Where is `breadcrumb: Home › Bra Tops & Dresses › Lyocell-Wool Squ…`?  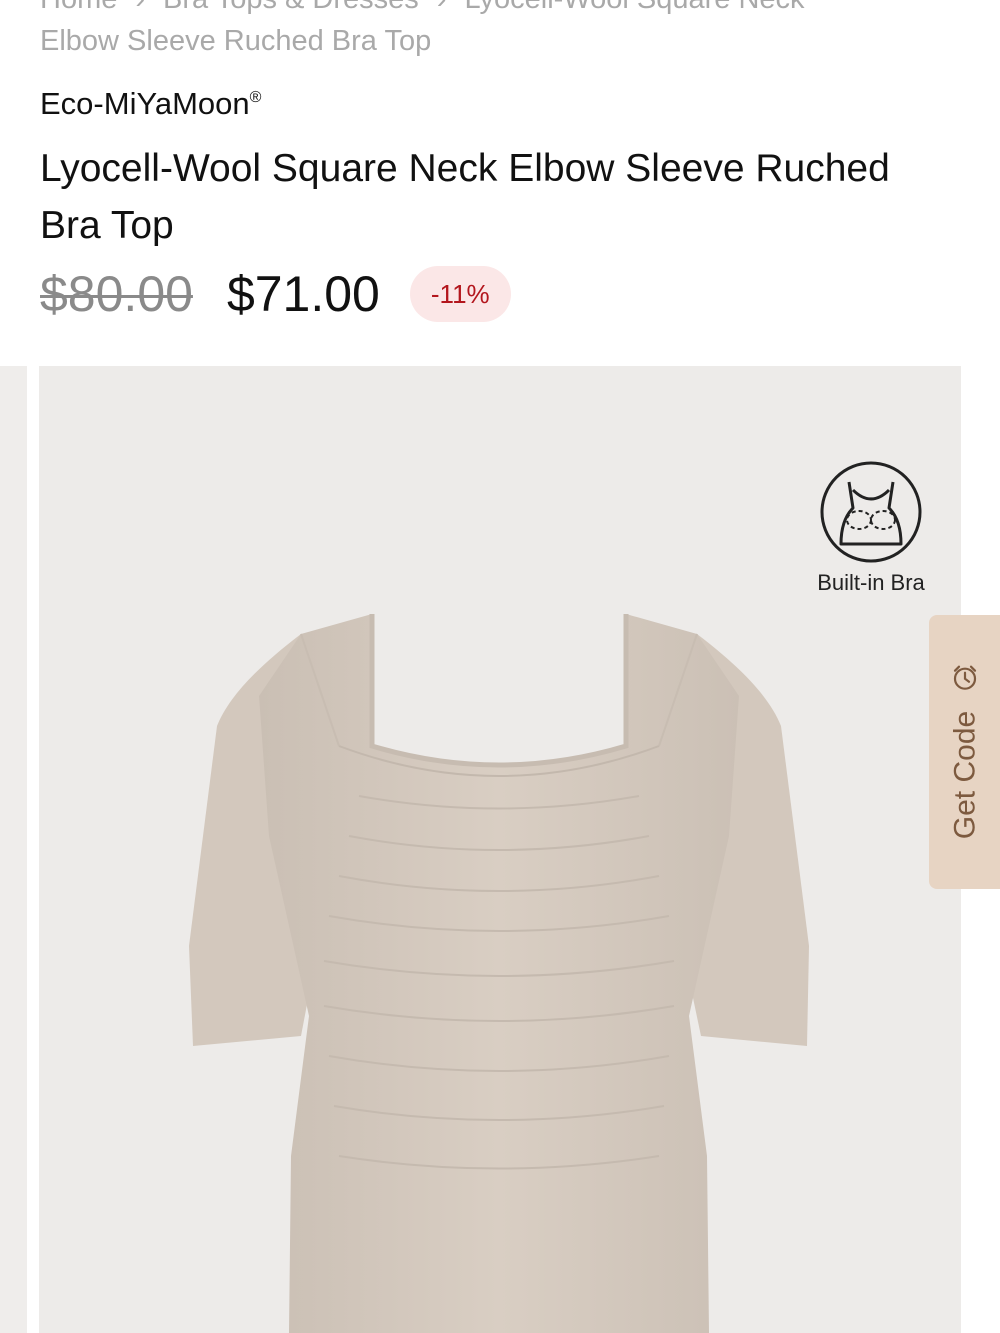
breadcrumb: Home › Bra Tops & Dresses › Lyocell-Wool Squ… is located at coordinates (500, 31).